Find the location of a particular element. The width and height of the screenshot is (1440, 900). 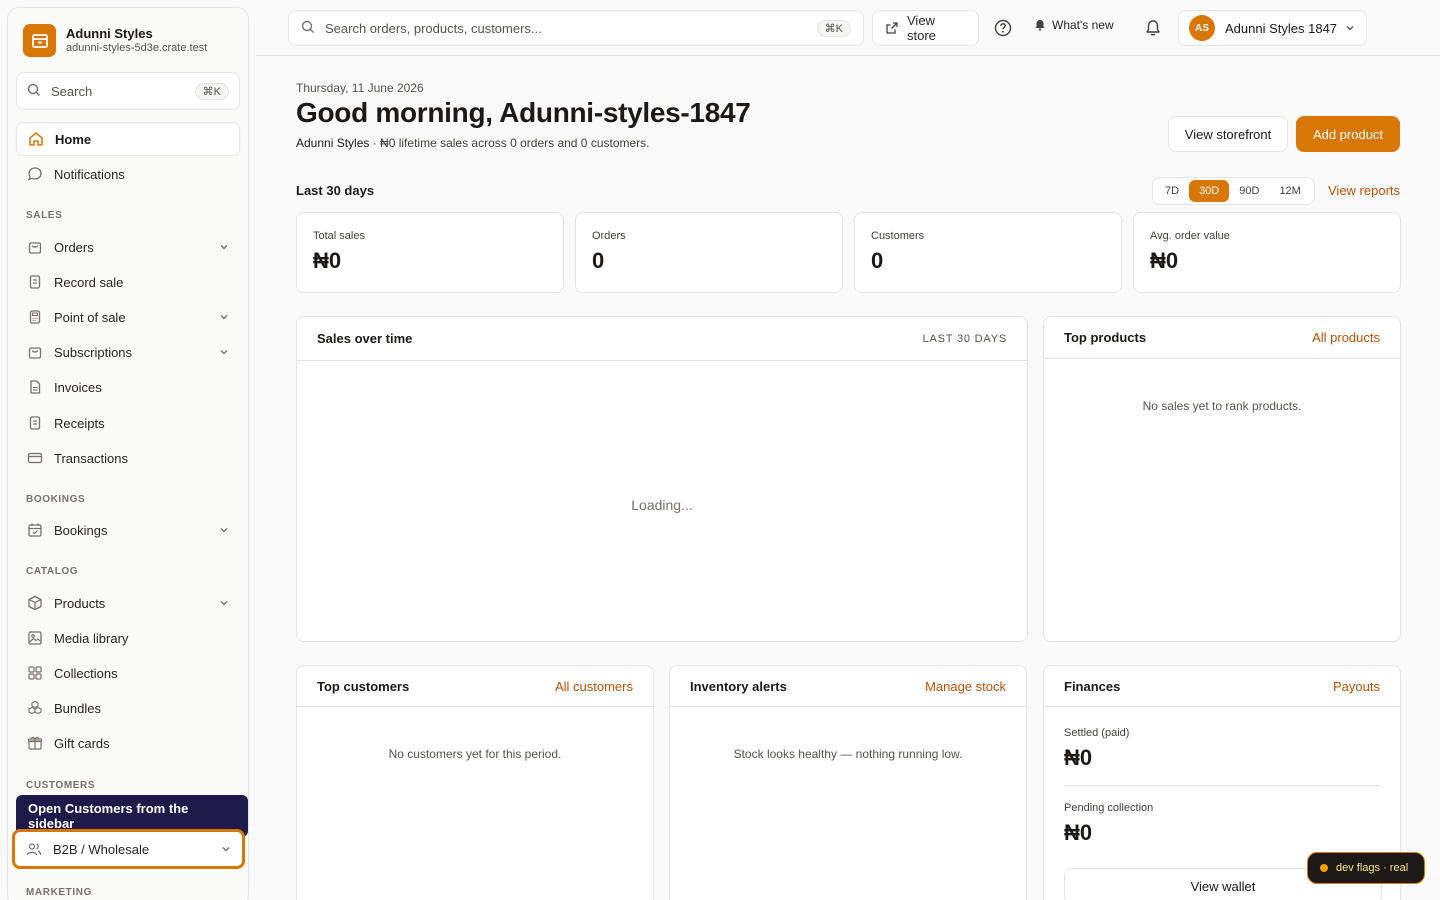

pending-value: ₦0 is located at coordinates (1078, 832).